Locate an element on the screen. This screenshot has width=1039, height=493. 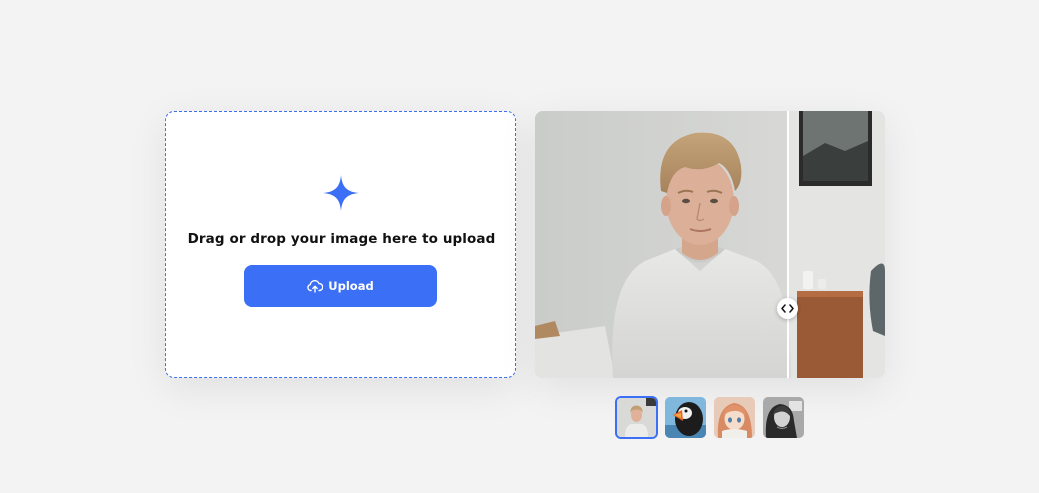
sparkle-icon is located at coordinates (341, 193).